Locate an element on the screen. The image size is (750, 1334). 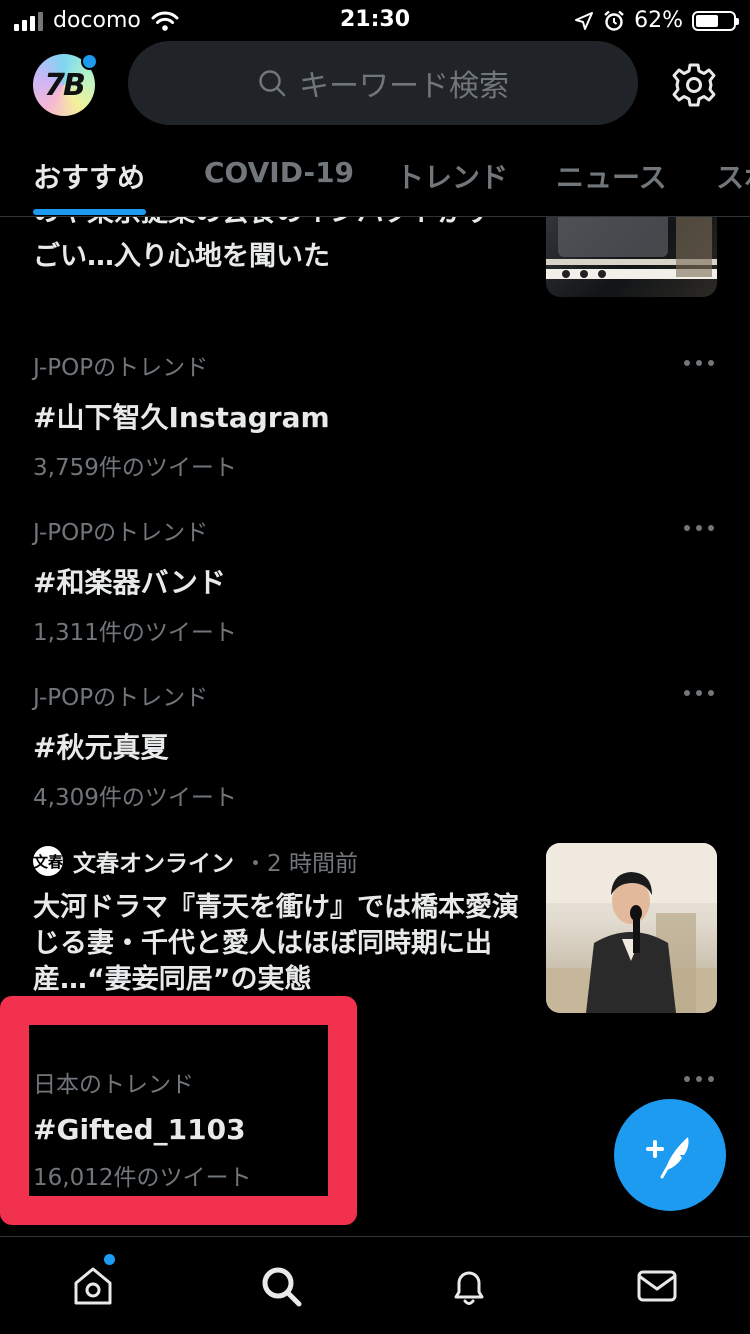
bottom-navigation is located at coordinates (375, 1285).